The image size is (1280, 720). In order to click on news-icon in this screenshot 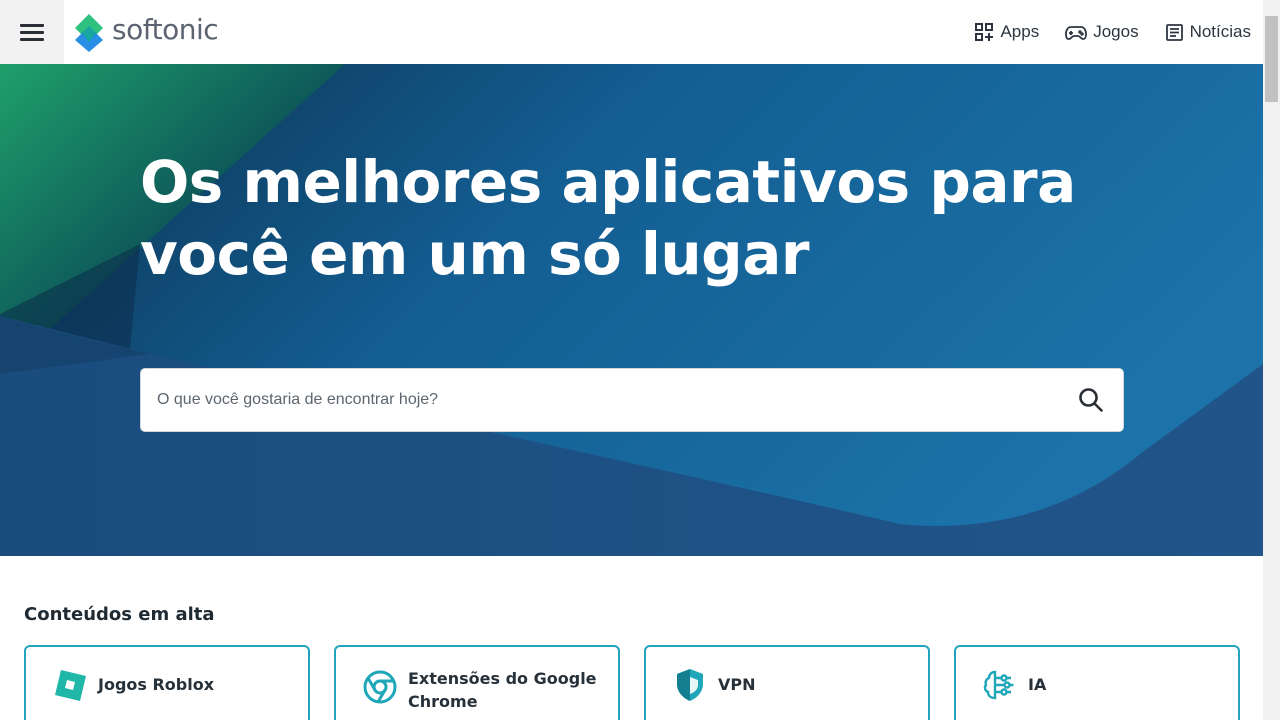, I will do `click(1174, 32)`.